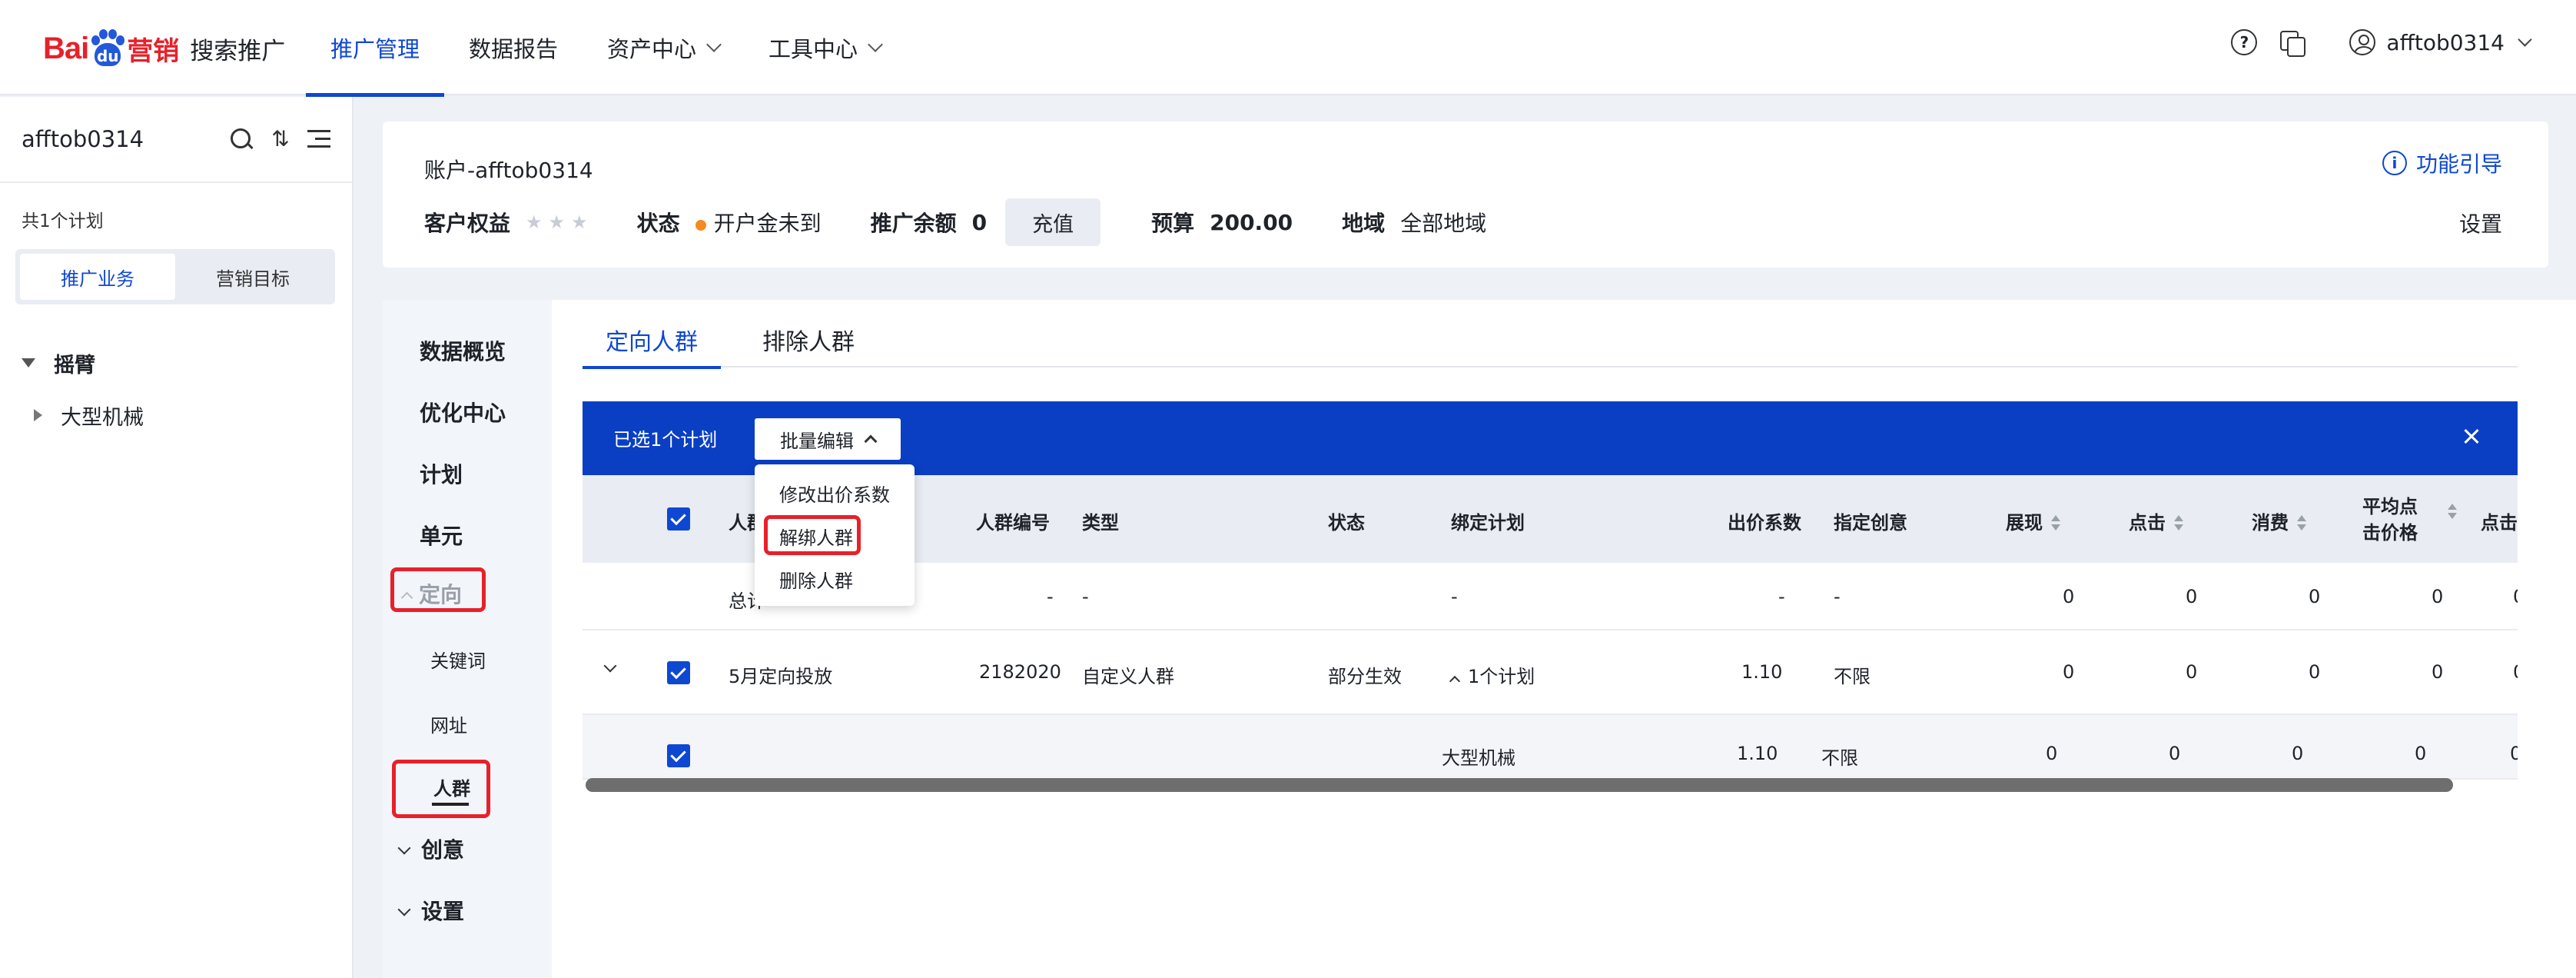 This screenshot has width=2576, height=978. What do you see at coordinates (610, 666) in the screenshot?
I see `expand-chevron-icon` at bounding box center [610, 666].